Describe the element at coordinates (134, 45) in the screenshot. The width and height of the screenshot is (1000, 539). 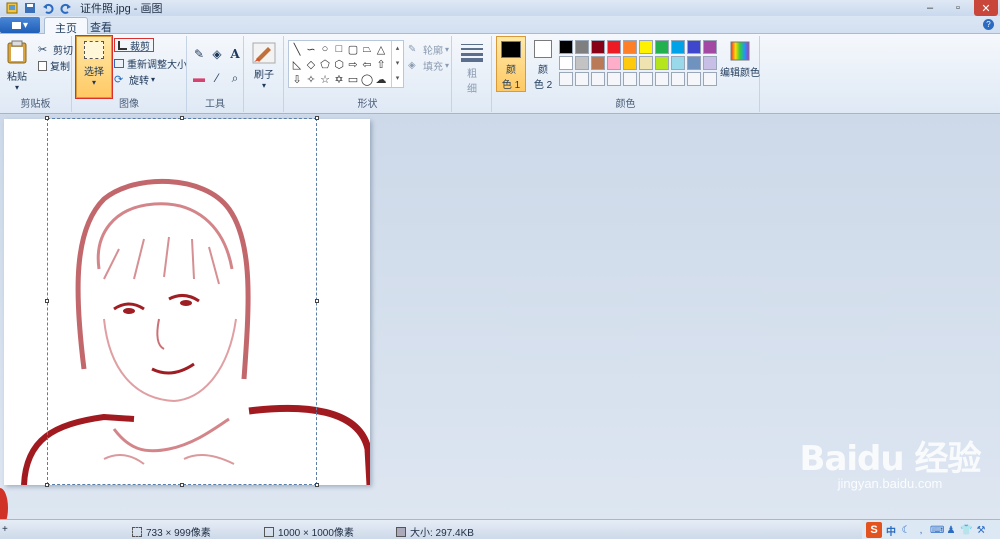
I see `crop-button: 裁剪` at that location.